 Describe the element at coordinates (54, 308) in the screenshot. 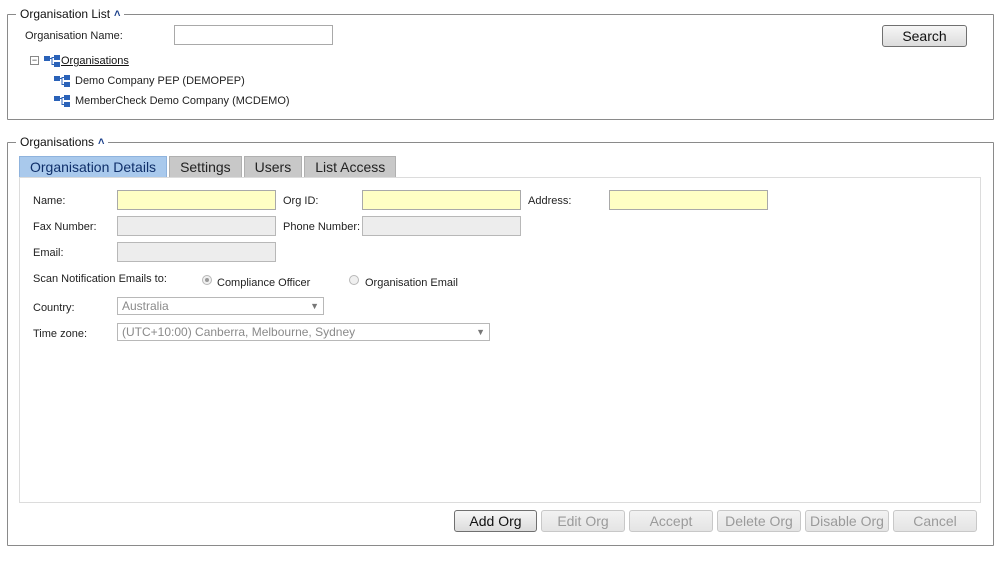

I see `country-label: Country:` at that location.